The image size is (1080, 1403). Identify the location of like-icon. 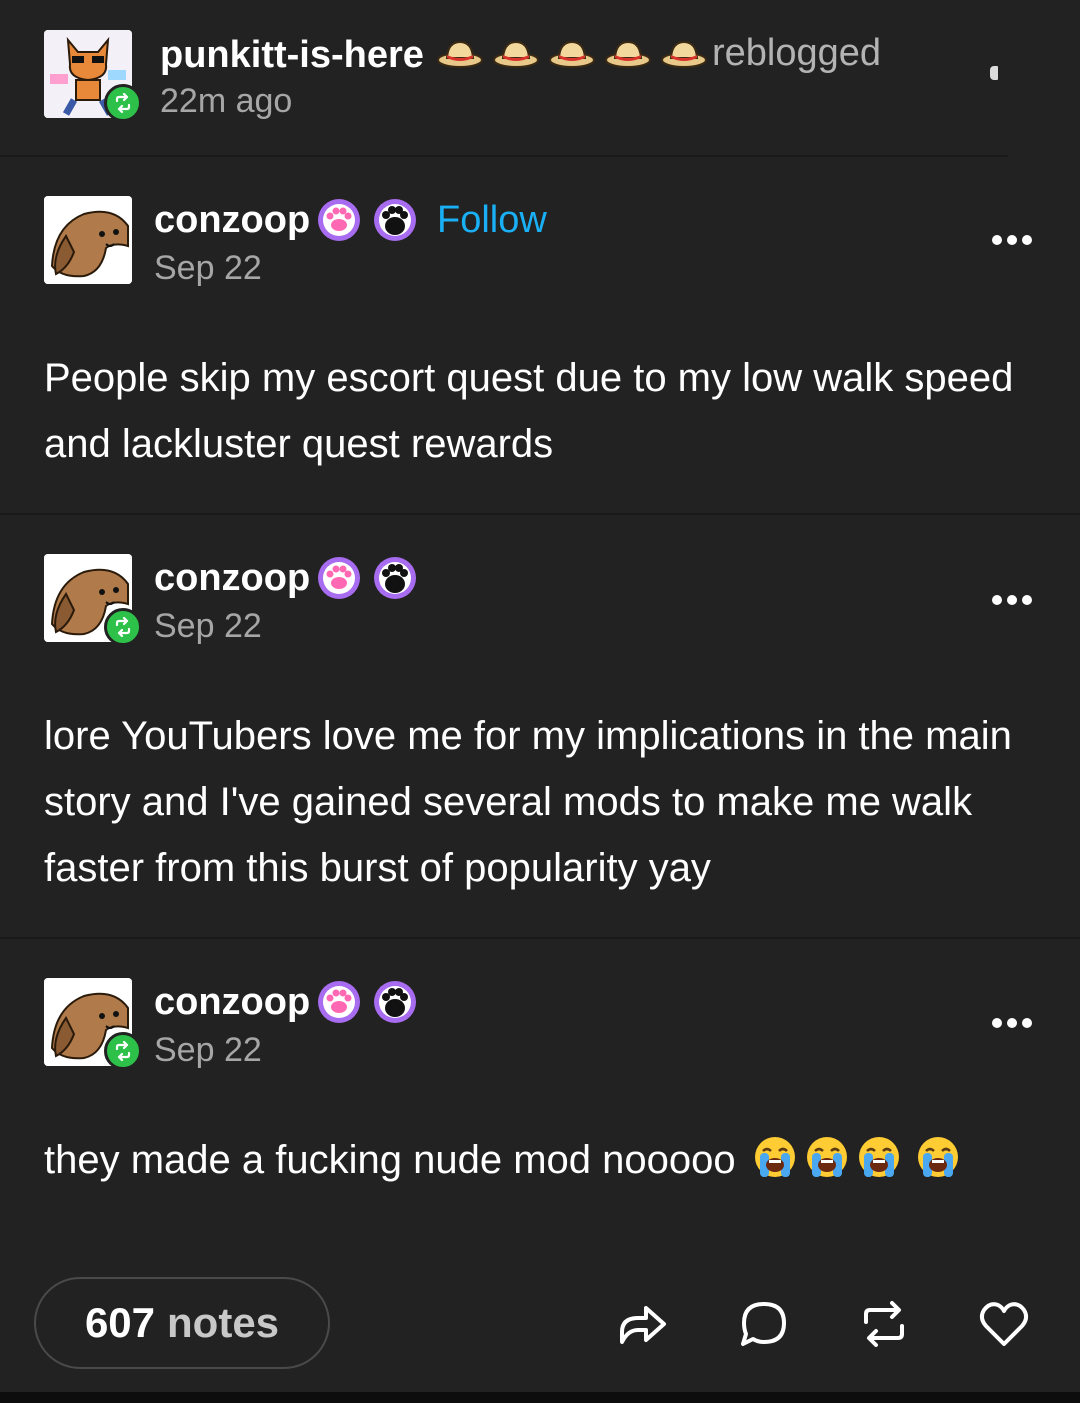
(1004, 1324).